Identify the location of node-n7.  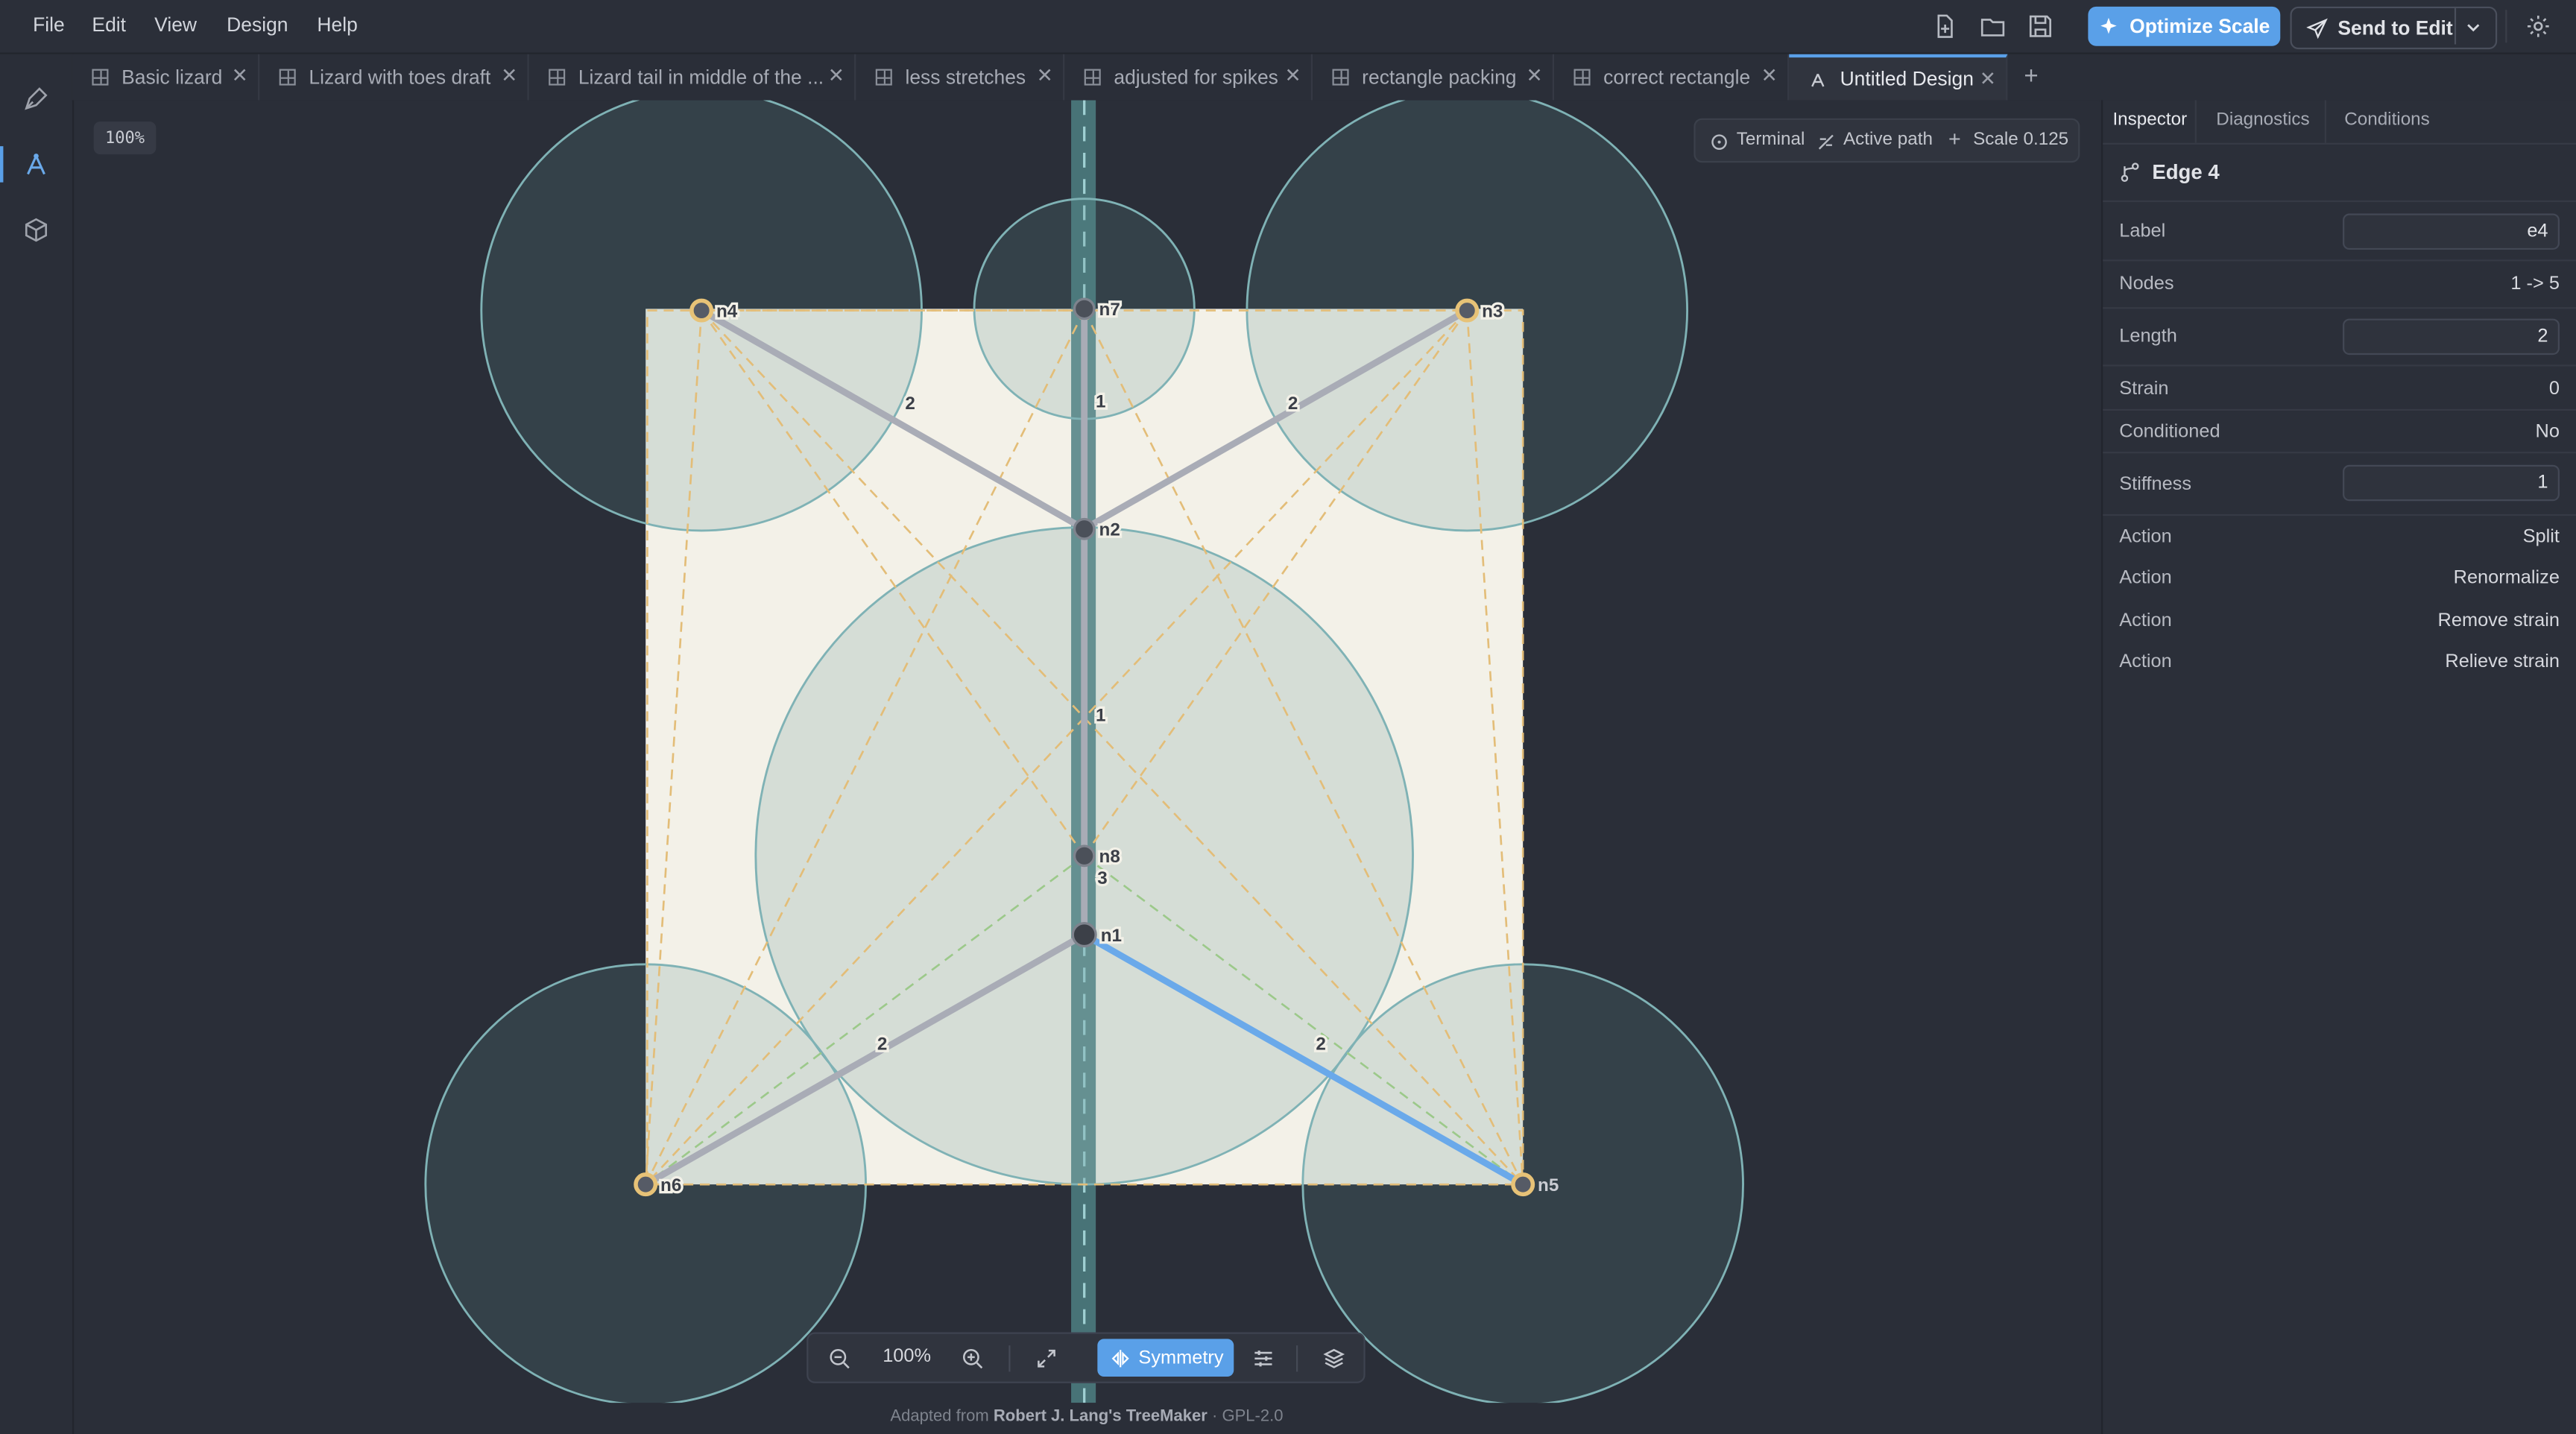
(1084, 308).